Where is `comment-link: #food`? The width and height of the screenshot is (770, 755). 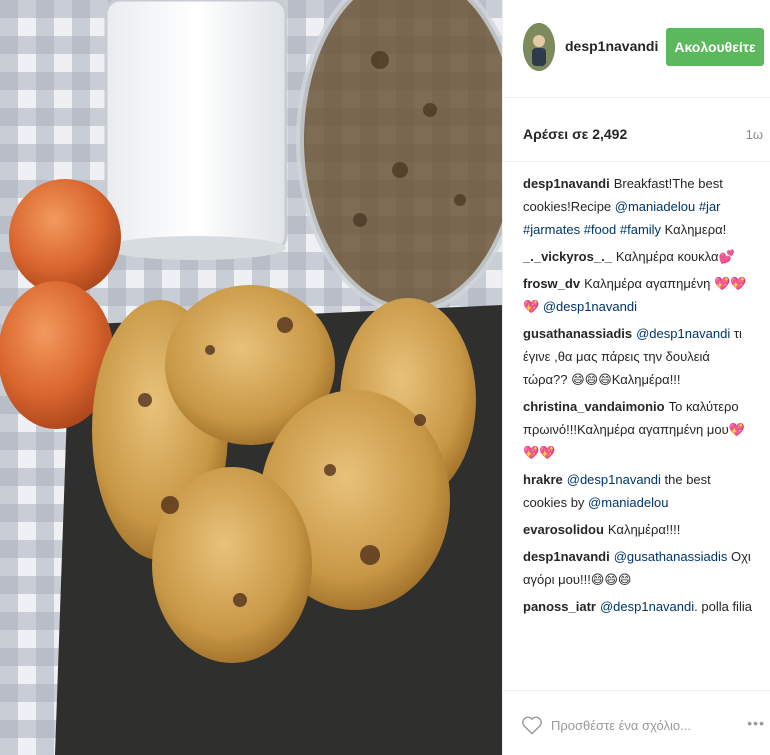 comment-link: #food is located at coordinates (600, 229).